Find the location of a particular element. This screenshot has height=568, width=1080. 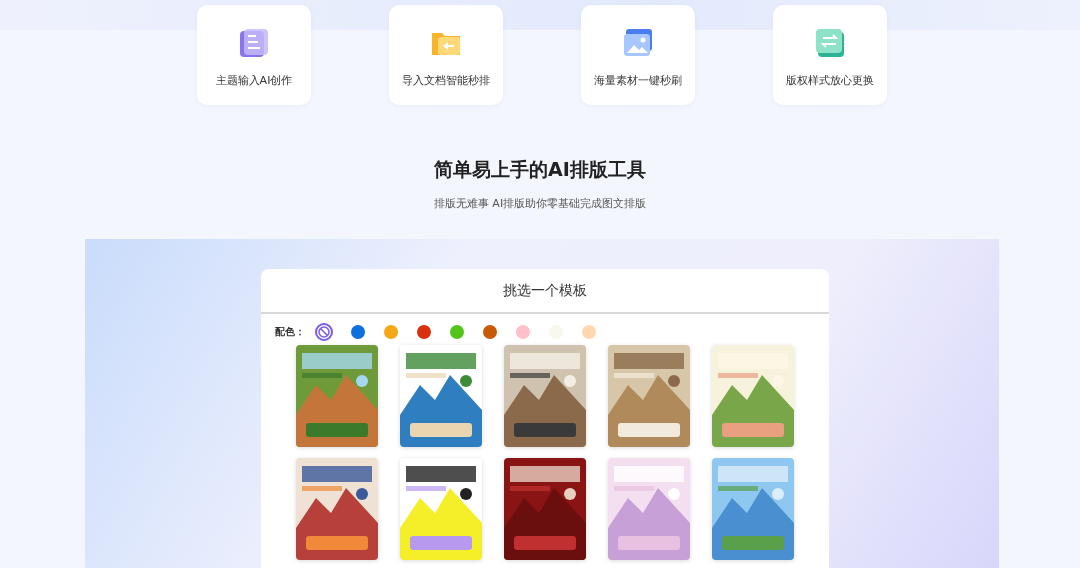

feature-card: 版权样式放心更换 is located at coordinates (830, 55).